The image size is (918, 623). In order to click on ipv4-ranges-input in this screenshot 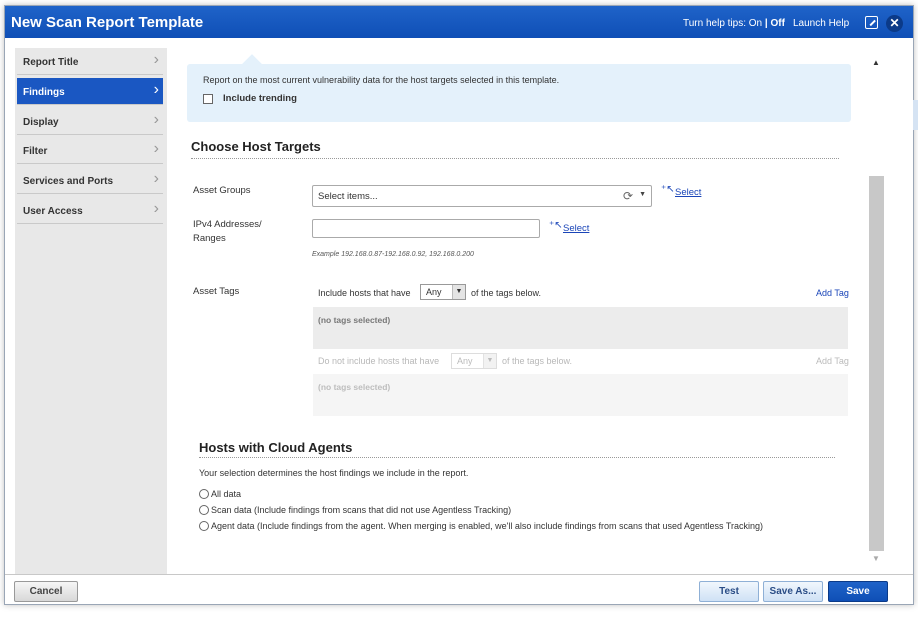, I will do `click(426, 228)`.